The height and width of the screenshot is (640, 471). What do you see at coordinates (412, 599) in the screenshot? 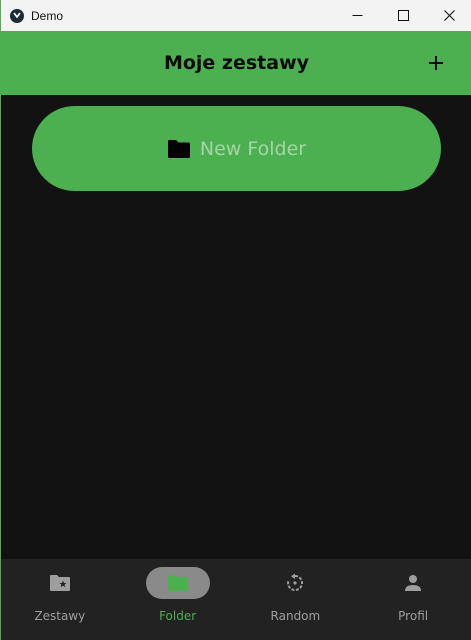
I see `nav-item-profil: Profil` at bounding box center [412, 599].